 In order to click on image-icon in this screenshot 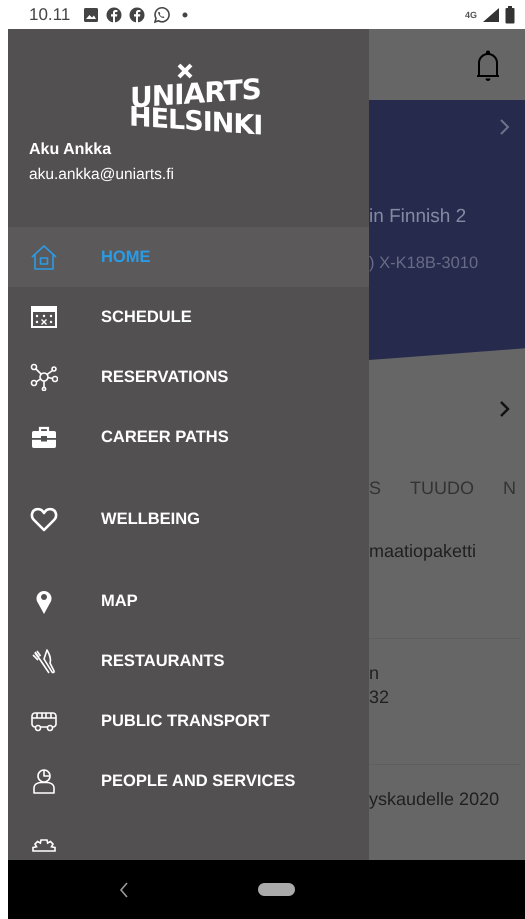, I will do `click(91, 14)`.